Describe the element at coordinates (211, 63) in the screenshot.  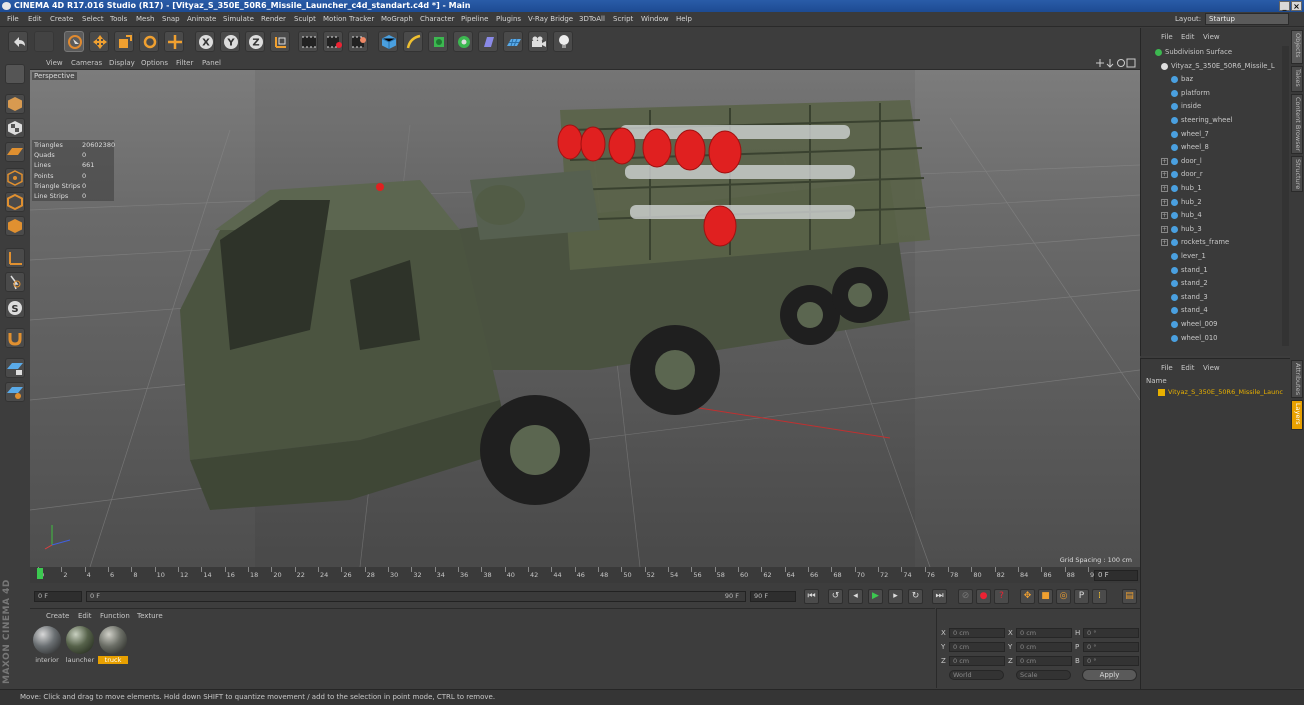
I see `vp-menu-panel: Panel` at that location.